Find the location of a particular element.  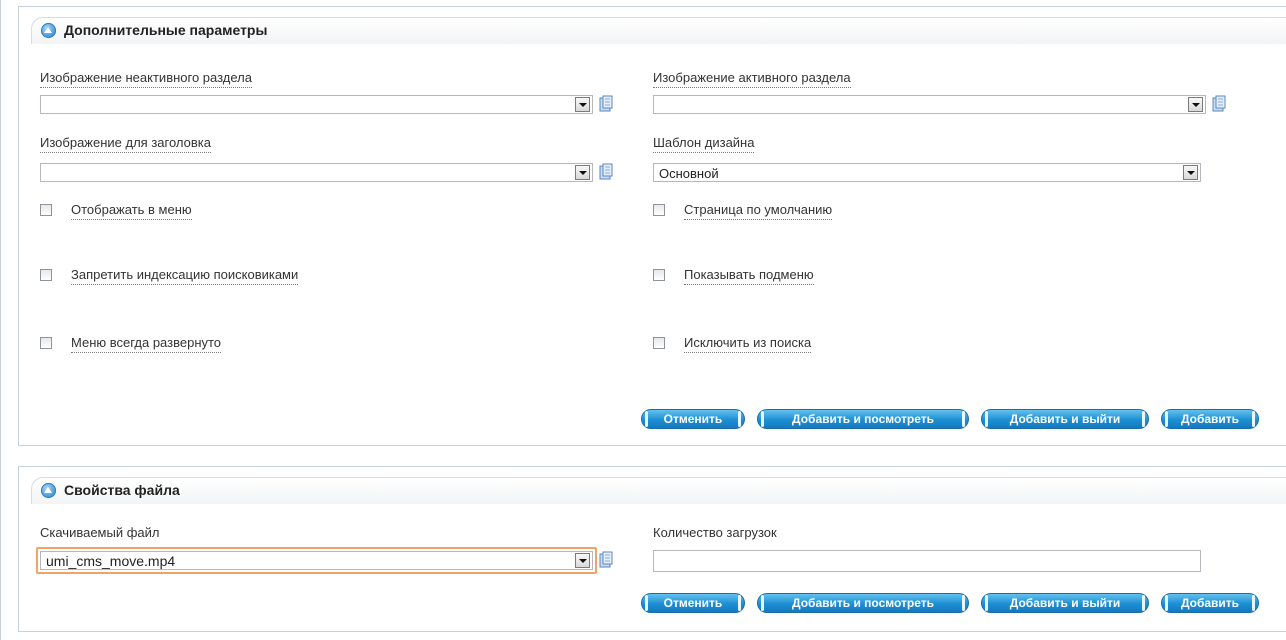

show-in-menu-label: Отображать в меню is located at coordinates (131, 211).